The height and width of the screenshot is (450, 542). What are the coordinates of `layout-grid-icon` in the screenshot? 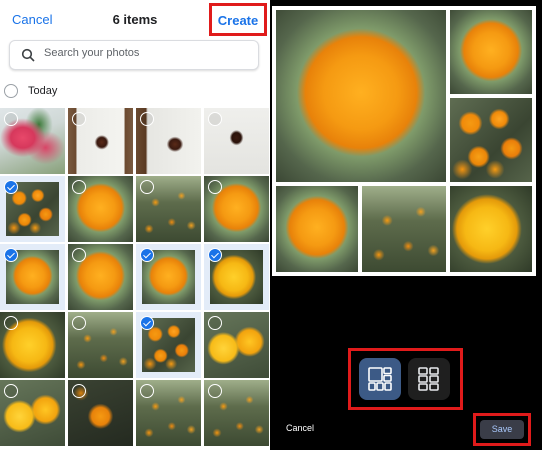 It's located at (428, 379).